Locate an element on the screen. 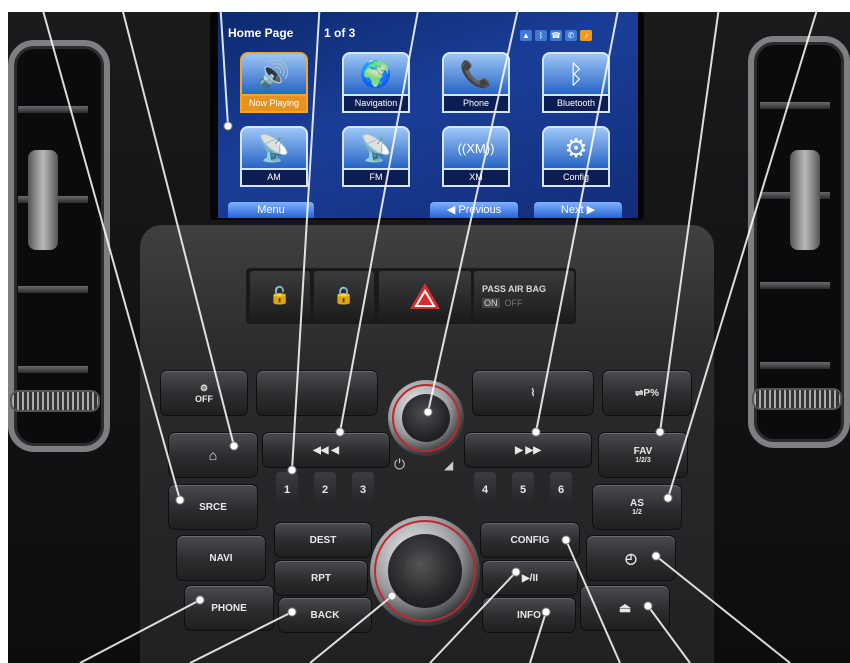  seek-forward-icon: ▶ ▶▶ is located at coordinates (528, 450).